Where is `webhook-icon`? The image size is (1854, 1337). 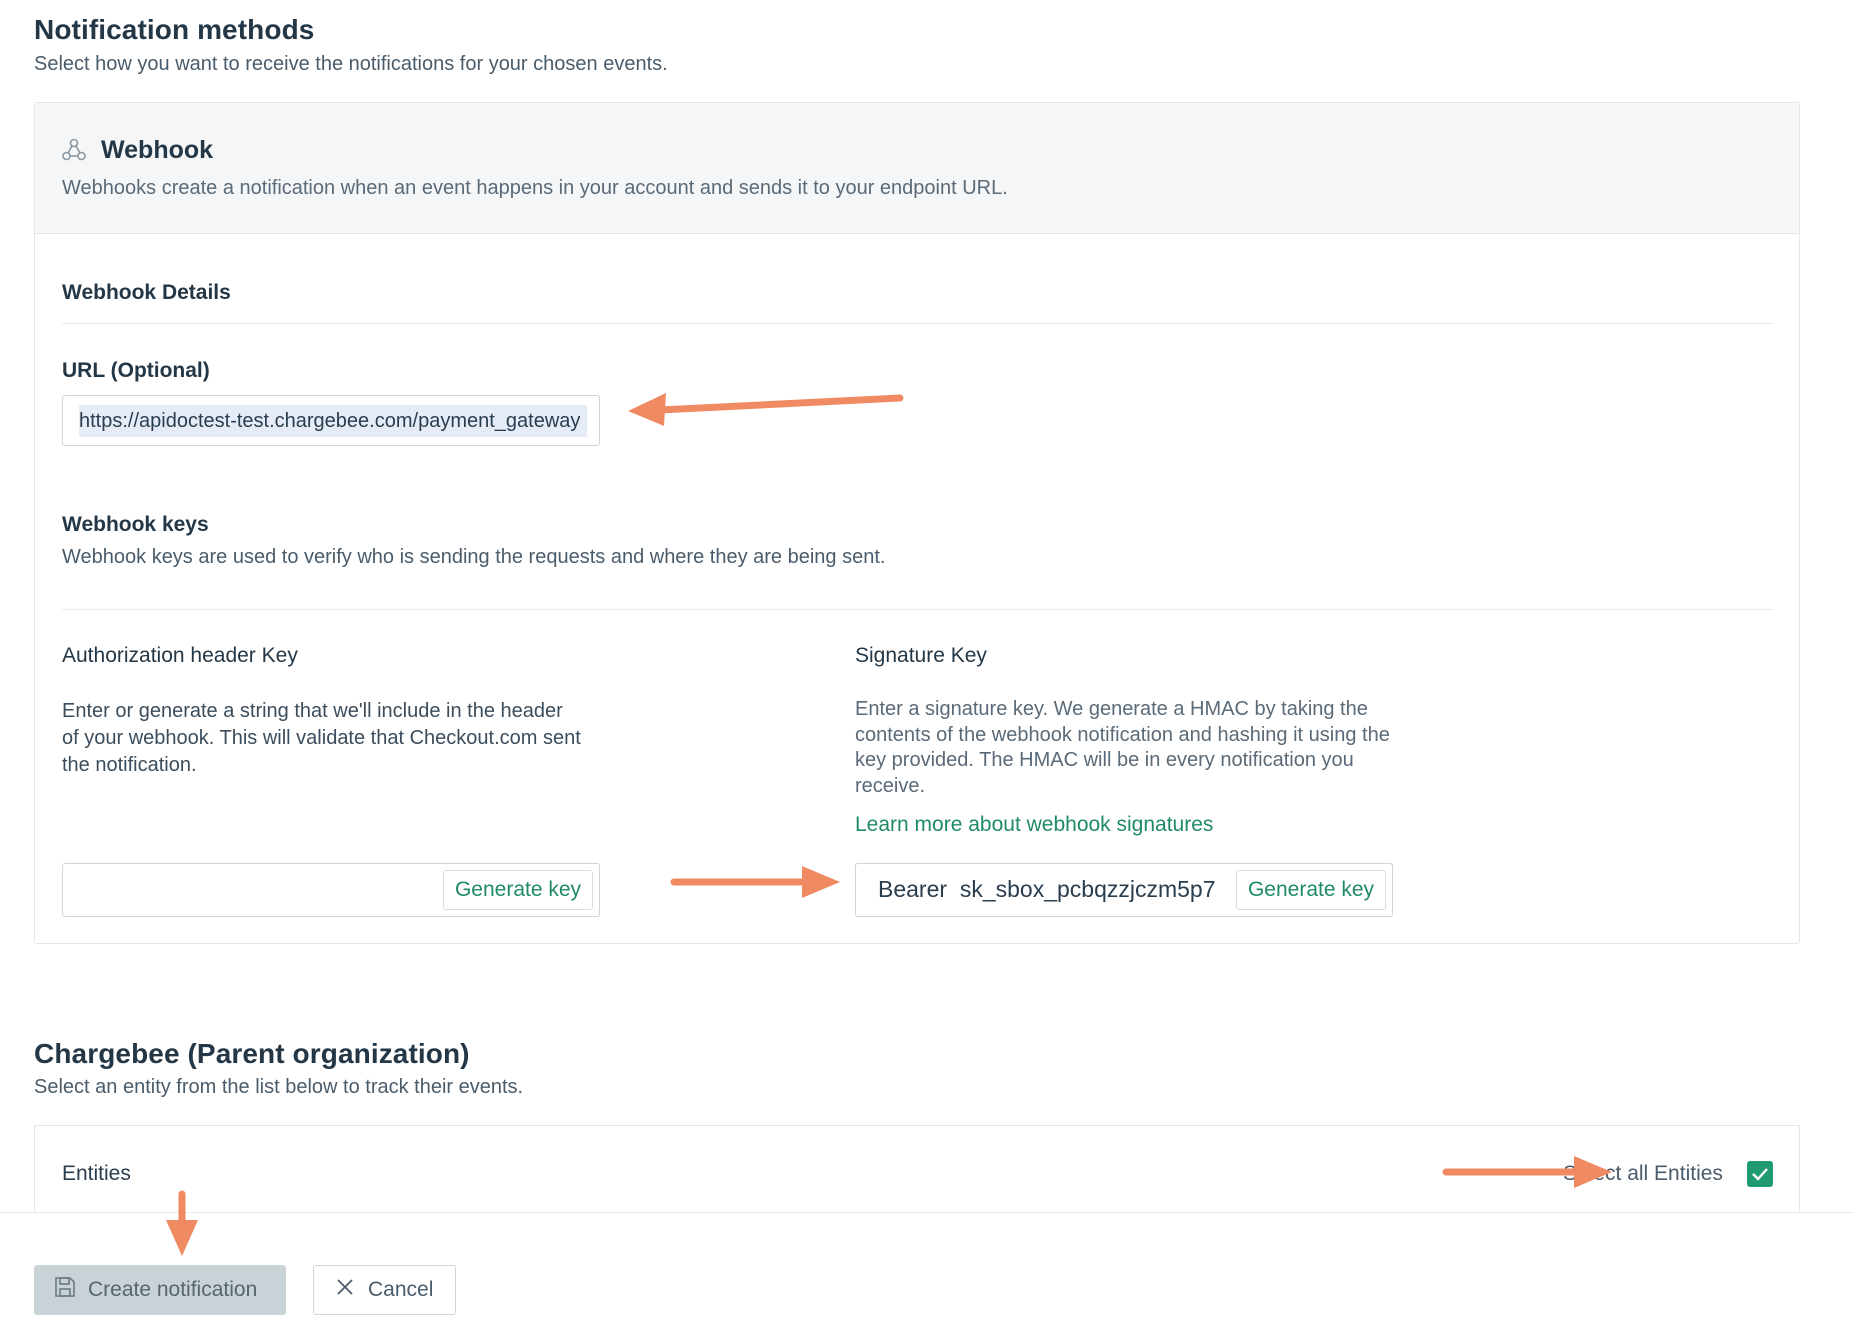 webhook-icon is located at coordinates (74, 152).